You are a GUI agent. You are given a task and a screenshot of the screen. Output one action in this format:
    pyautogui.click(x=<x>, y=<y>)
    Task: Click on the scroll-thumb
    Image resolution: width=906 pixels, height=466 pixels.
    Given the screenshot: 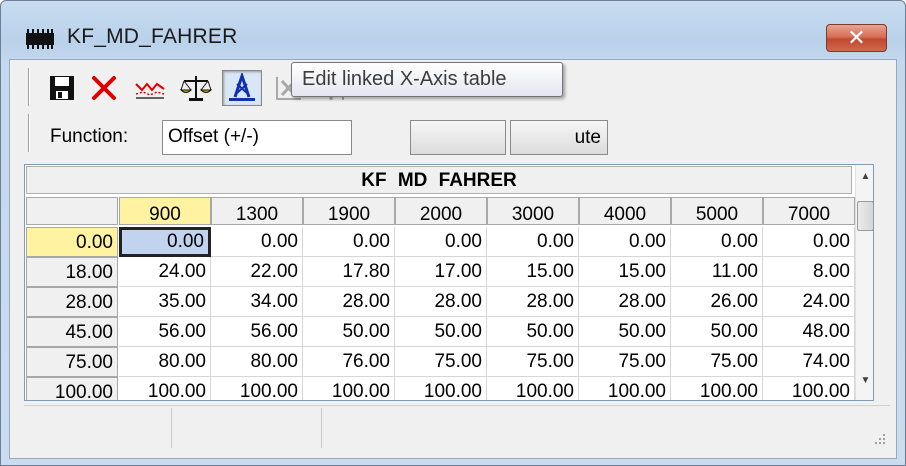 What is the action you would take?
    pyautogui.click(x=865, y=216)
    